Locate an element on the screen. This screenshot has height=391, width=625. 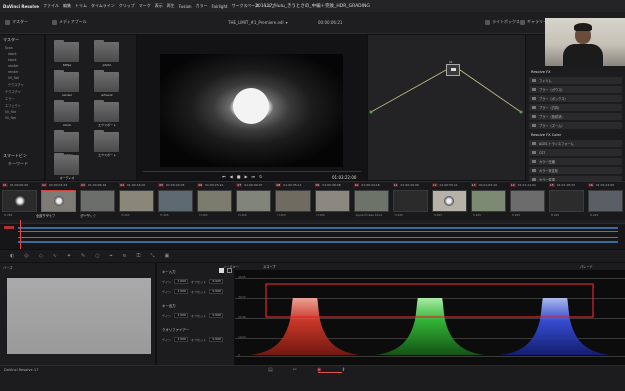
viewer-panel: ⏮ ◀ ■ ▶ ⏭ ↻ 01:03:22:00 is located at coordinates (252, 107).